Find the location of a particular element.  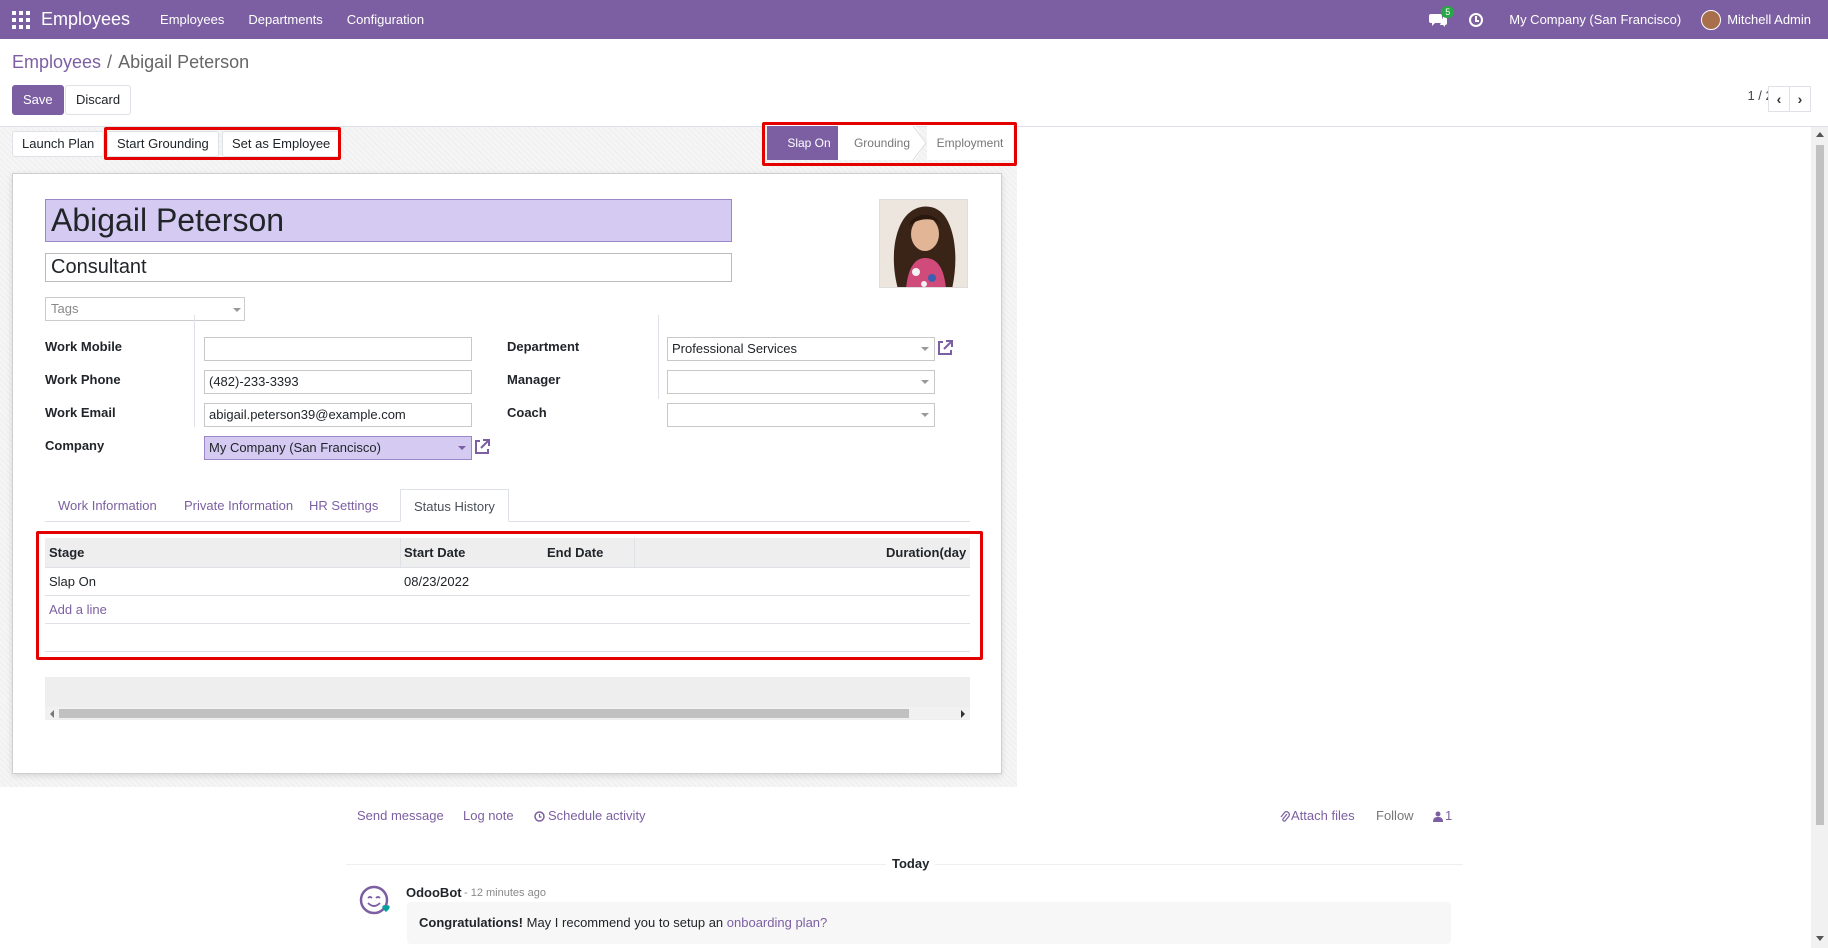

menu-configuration: Configuration is located at coordinates (385, 19).